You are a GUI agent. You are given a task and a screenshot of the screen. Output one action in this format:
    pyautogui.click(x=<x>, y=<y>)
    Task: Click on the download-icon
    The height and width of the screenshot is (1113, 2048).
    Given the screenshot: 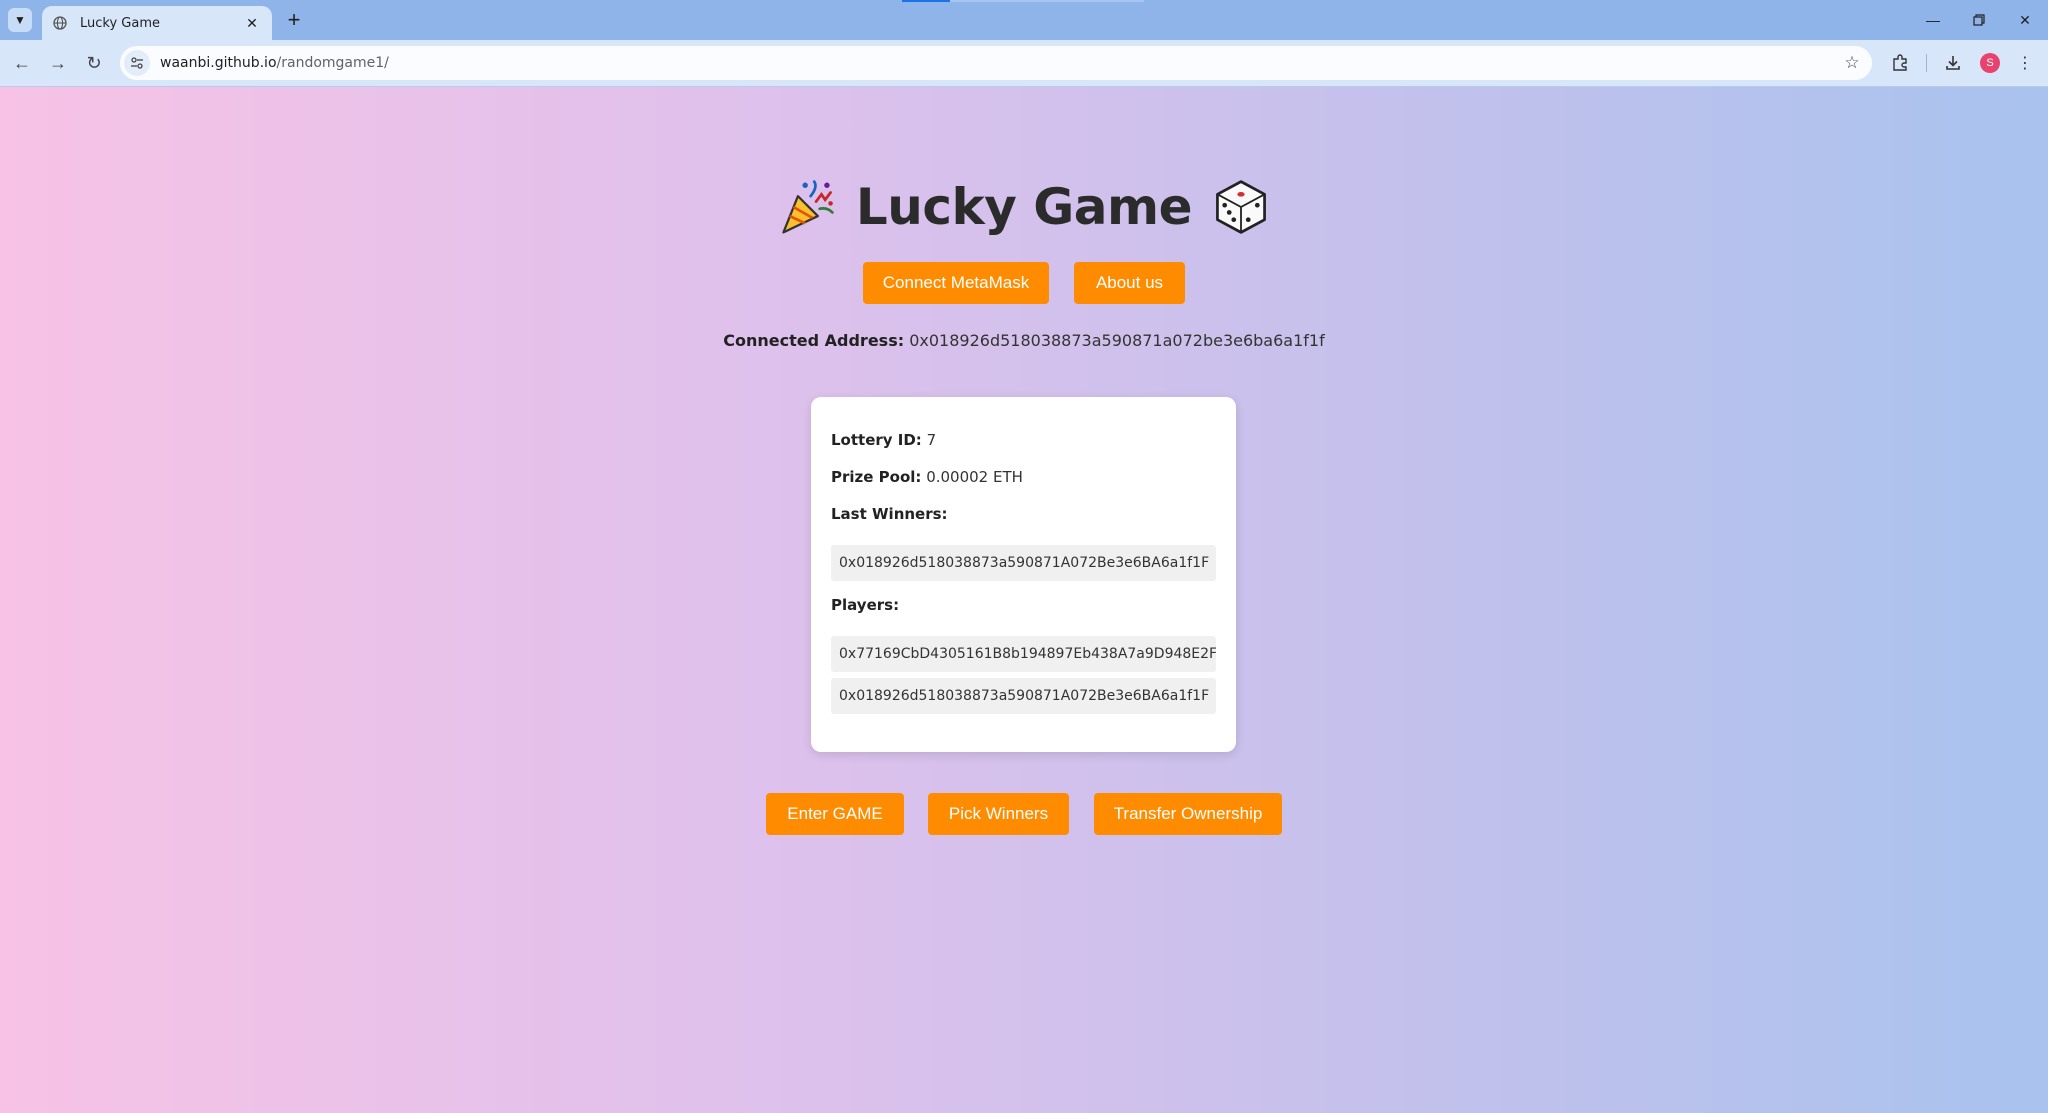 What is the action you would take?
    pyautogui.click(x=1953, y=63)
    